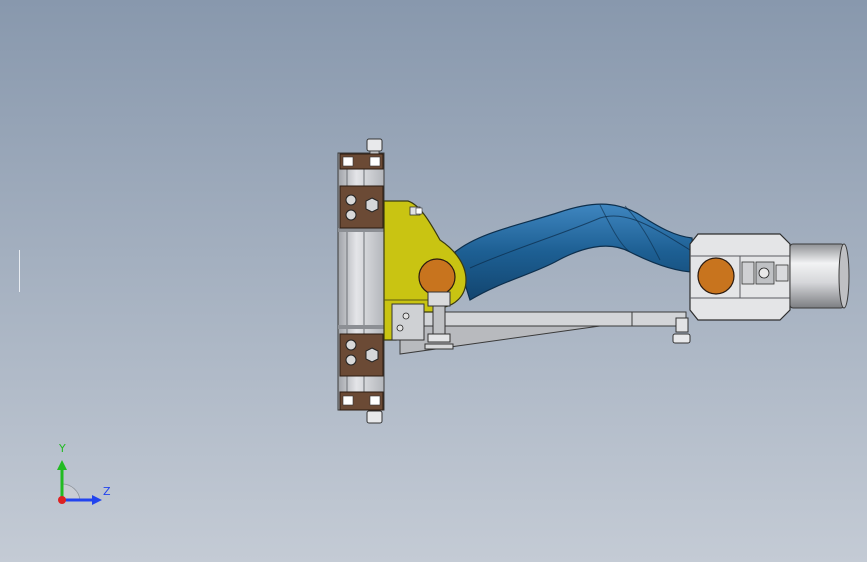 The width and height of the screenshot is (867, 562). I want to click on x-axis-dot, so click(62, 500).